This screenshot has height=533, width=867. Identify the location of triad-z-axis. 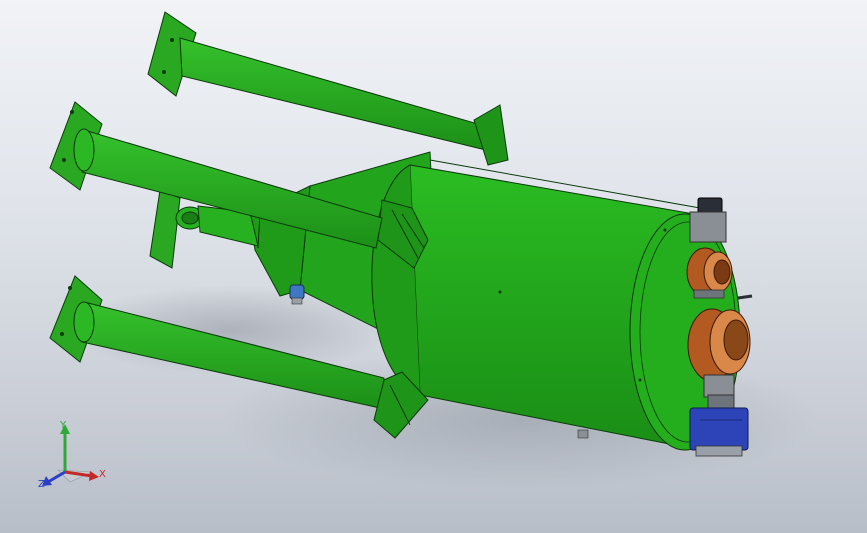
(56, 477).